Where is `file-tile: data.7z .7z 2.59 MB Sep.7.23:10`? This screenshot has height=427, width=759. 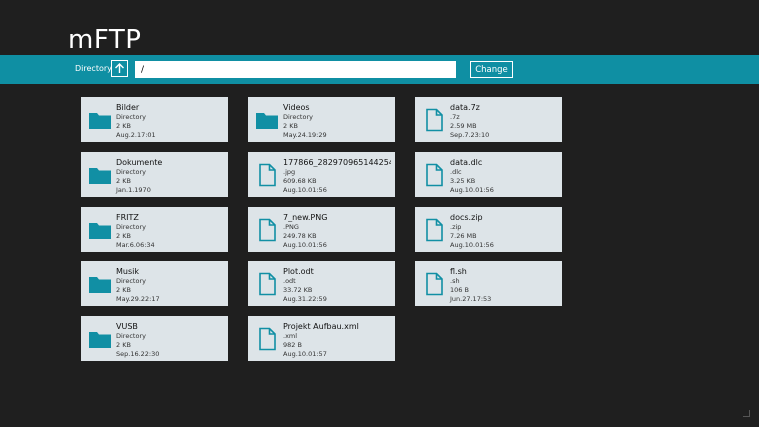 file-tile: data.7z .7z 2.59 MB Sep.7.23:10 is located at coordinates (488, 119).